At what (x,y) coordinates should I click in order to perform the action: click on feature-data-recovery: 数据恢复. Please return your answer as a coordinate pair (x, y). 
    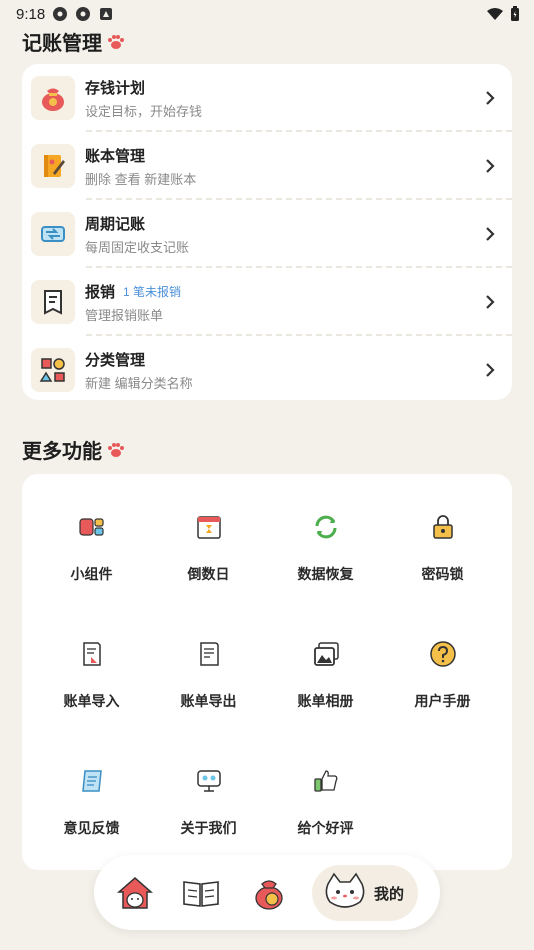
    Looking at the image, I should click on (325, 534).